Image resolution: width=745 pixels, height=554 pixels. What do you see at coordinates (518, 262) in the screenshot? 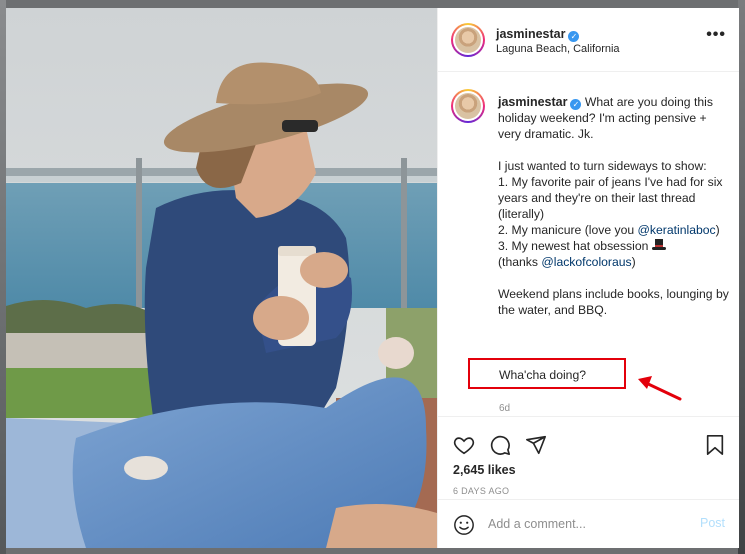
I see `caption-thanks: (thanks` at bounding box center [518, 262].